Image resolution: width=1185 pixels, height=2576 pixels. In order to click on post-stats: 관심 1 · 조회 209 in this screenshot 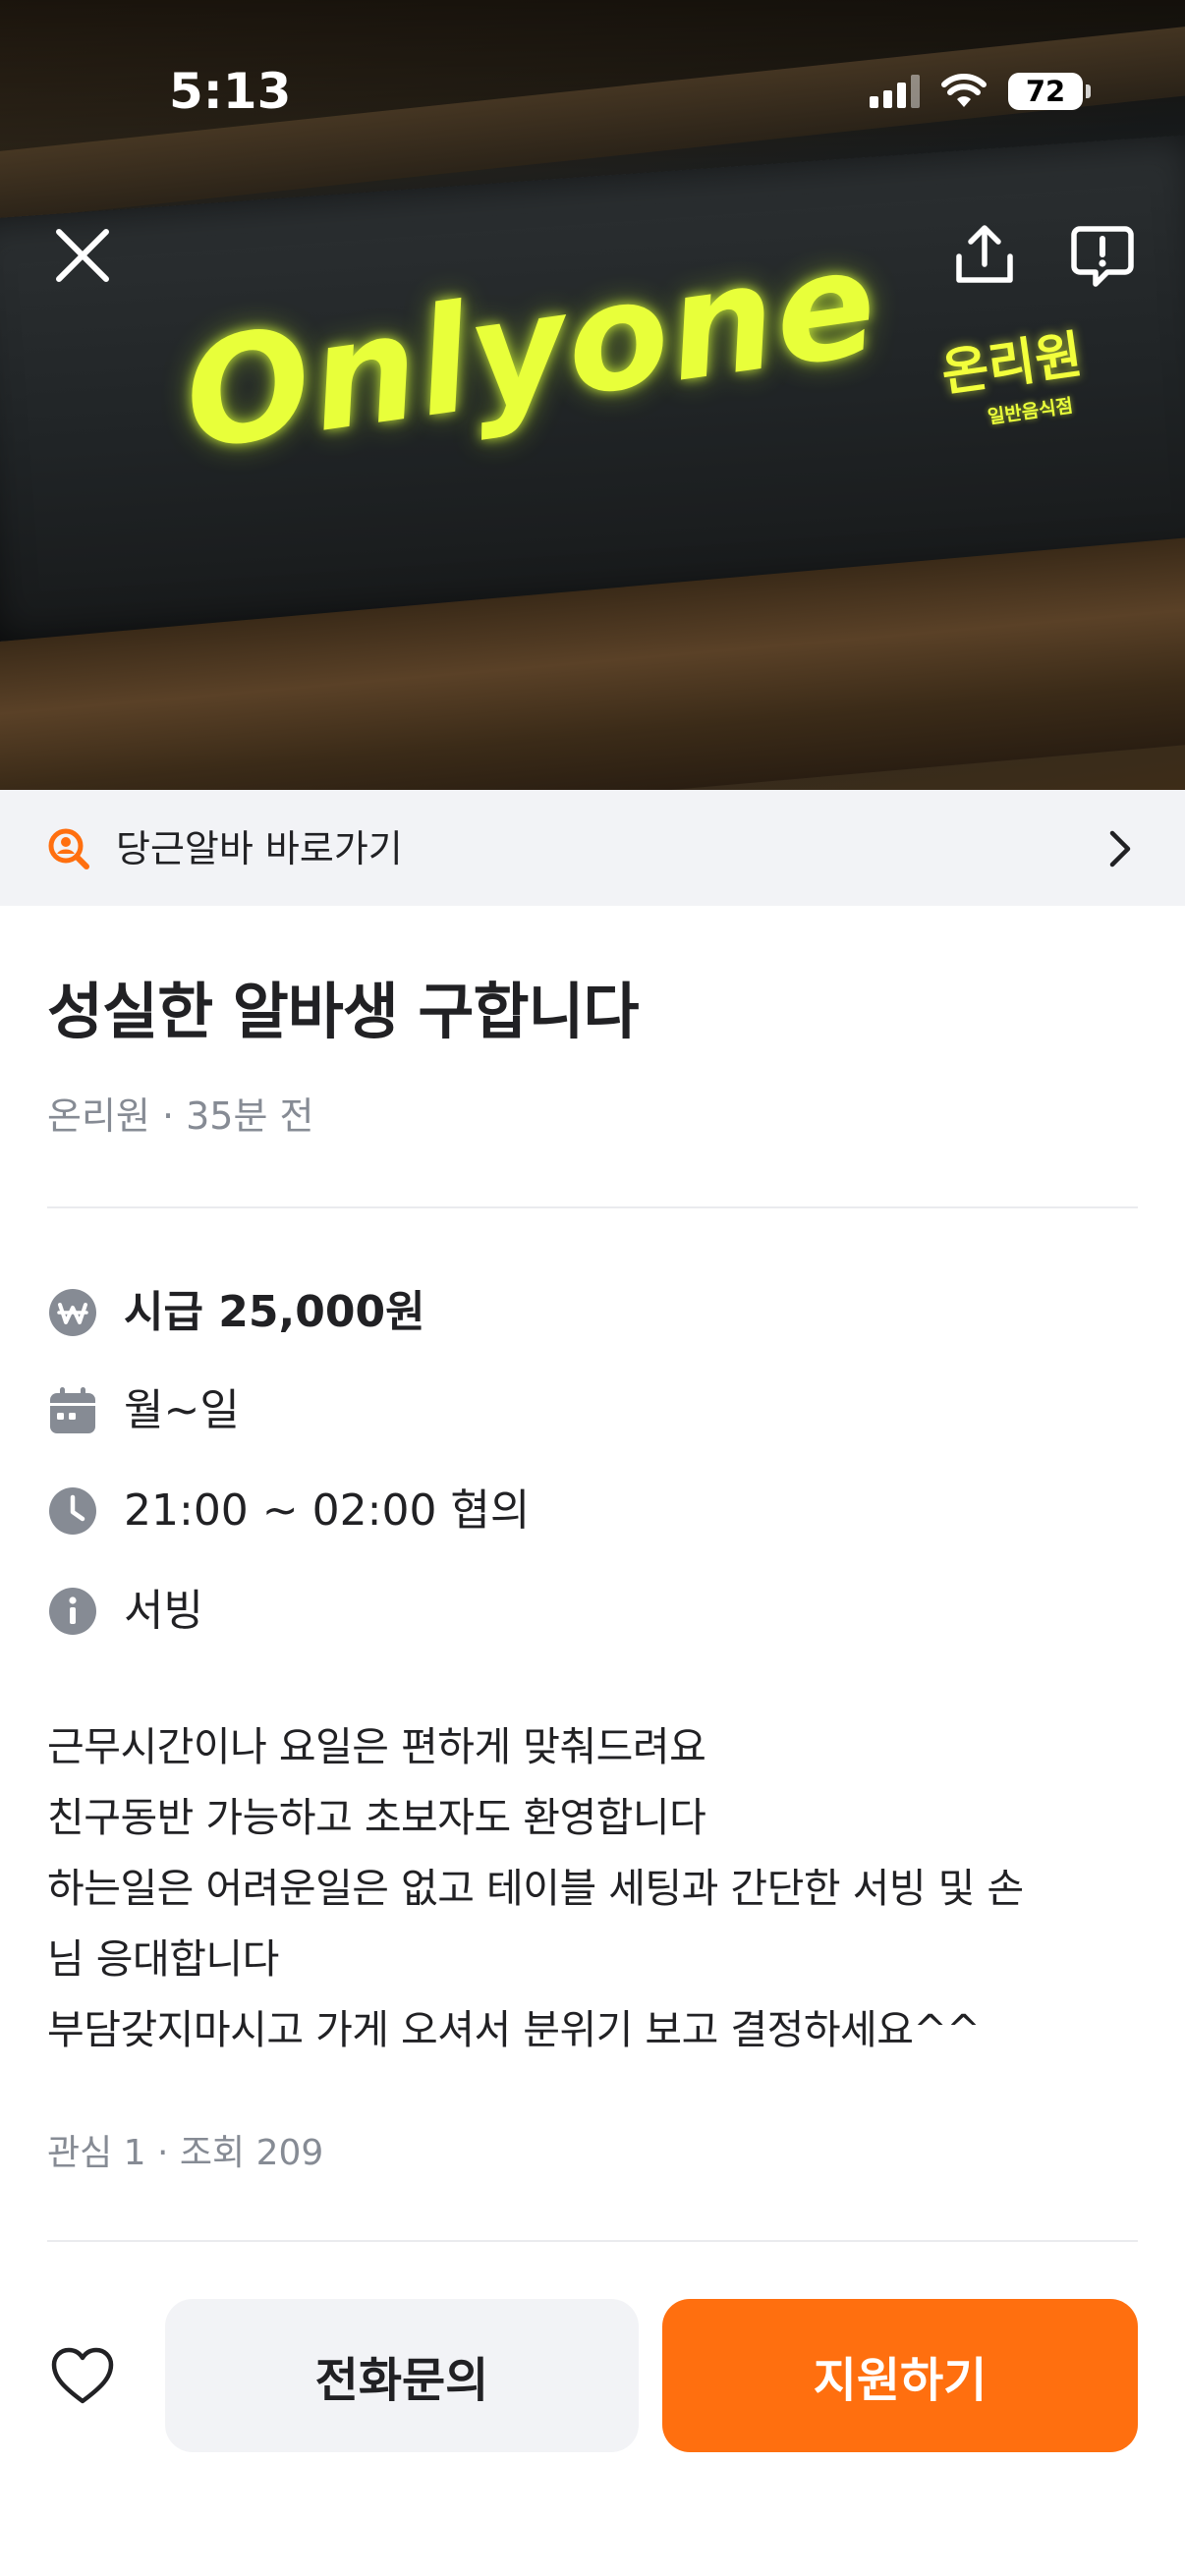, I will do `click(185, 2153)`.